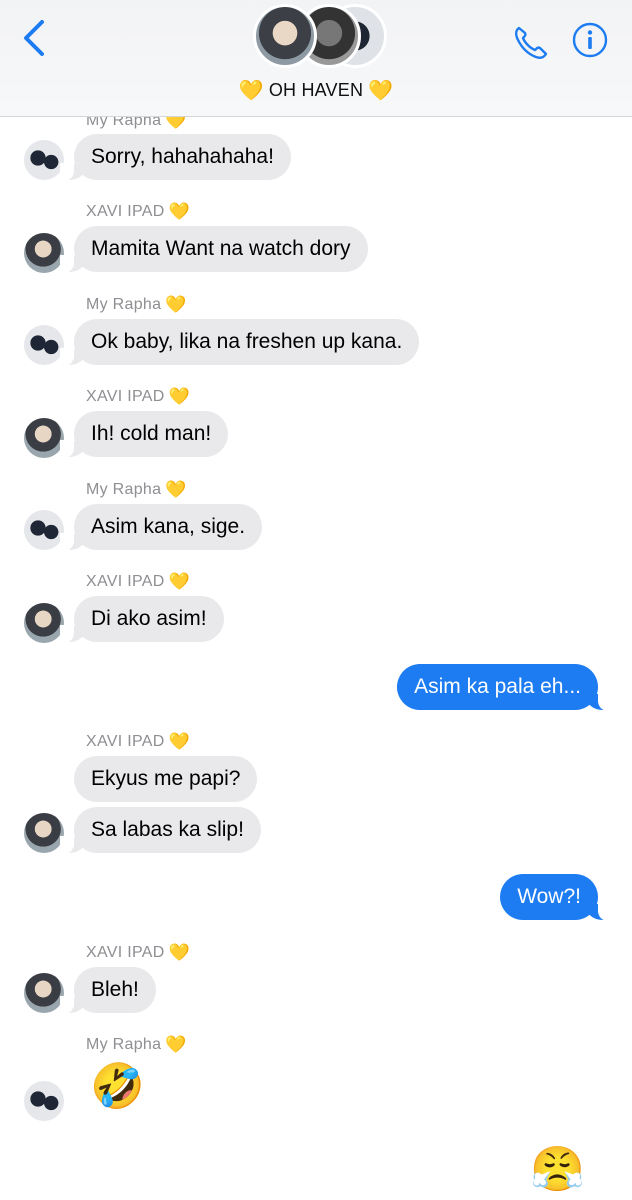  I want to click on conversation-header: 💛 OH HAVEN 💛, so click(316, 58).